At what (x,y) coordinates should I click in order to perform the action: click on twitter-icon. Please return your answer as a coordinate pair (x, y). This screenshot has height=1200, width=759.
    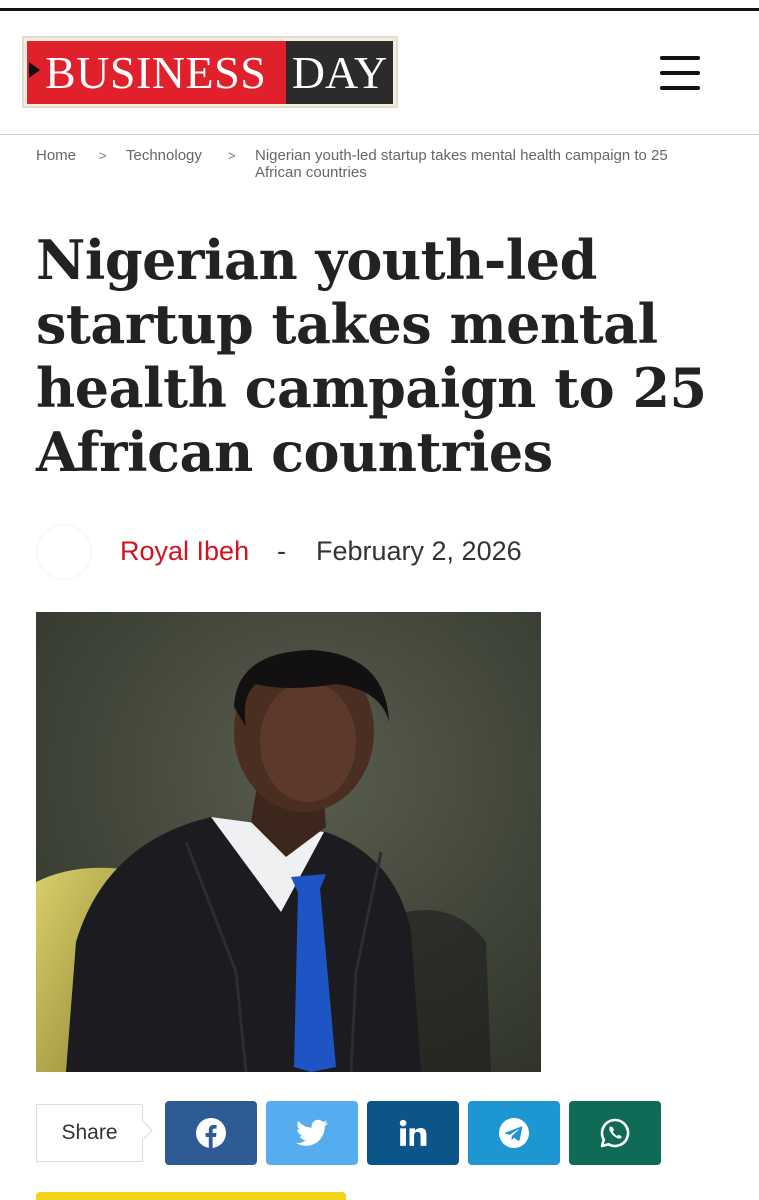
    Looking at the image, I should click on (312, 1132).